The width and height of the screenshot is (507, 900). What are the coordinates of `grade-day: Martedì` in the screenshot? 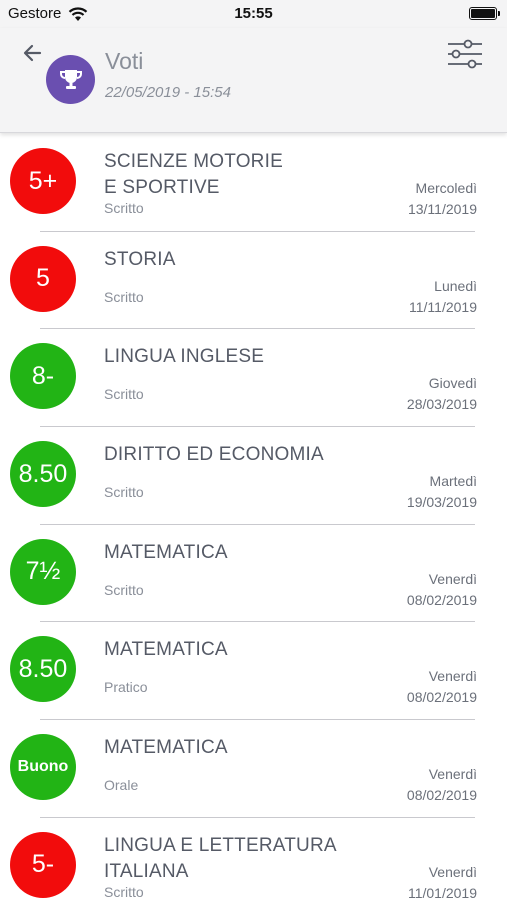 It's located at (453, 481).